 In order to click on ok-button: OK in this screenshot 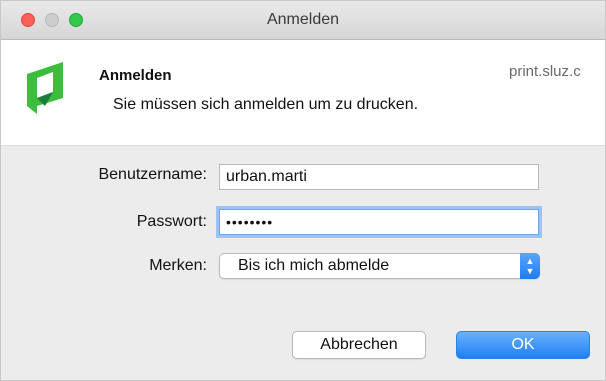, I will do `click(523, 345)`.